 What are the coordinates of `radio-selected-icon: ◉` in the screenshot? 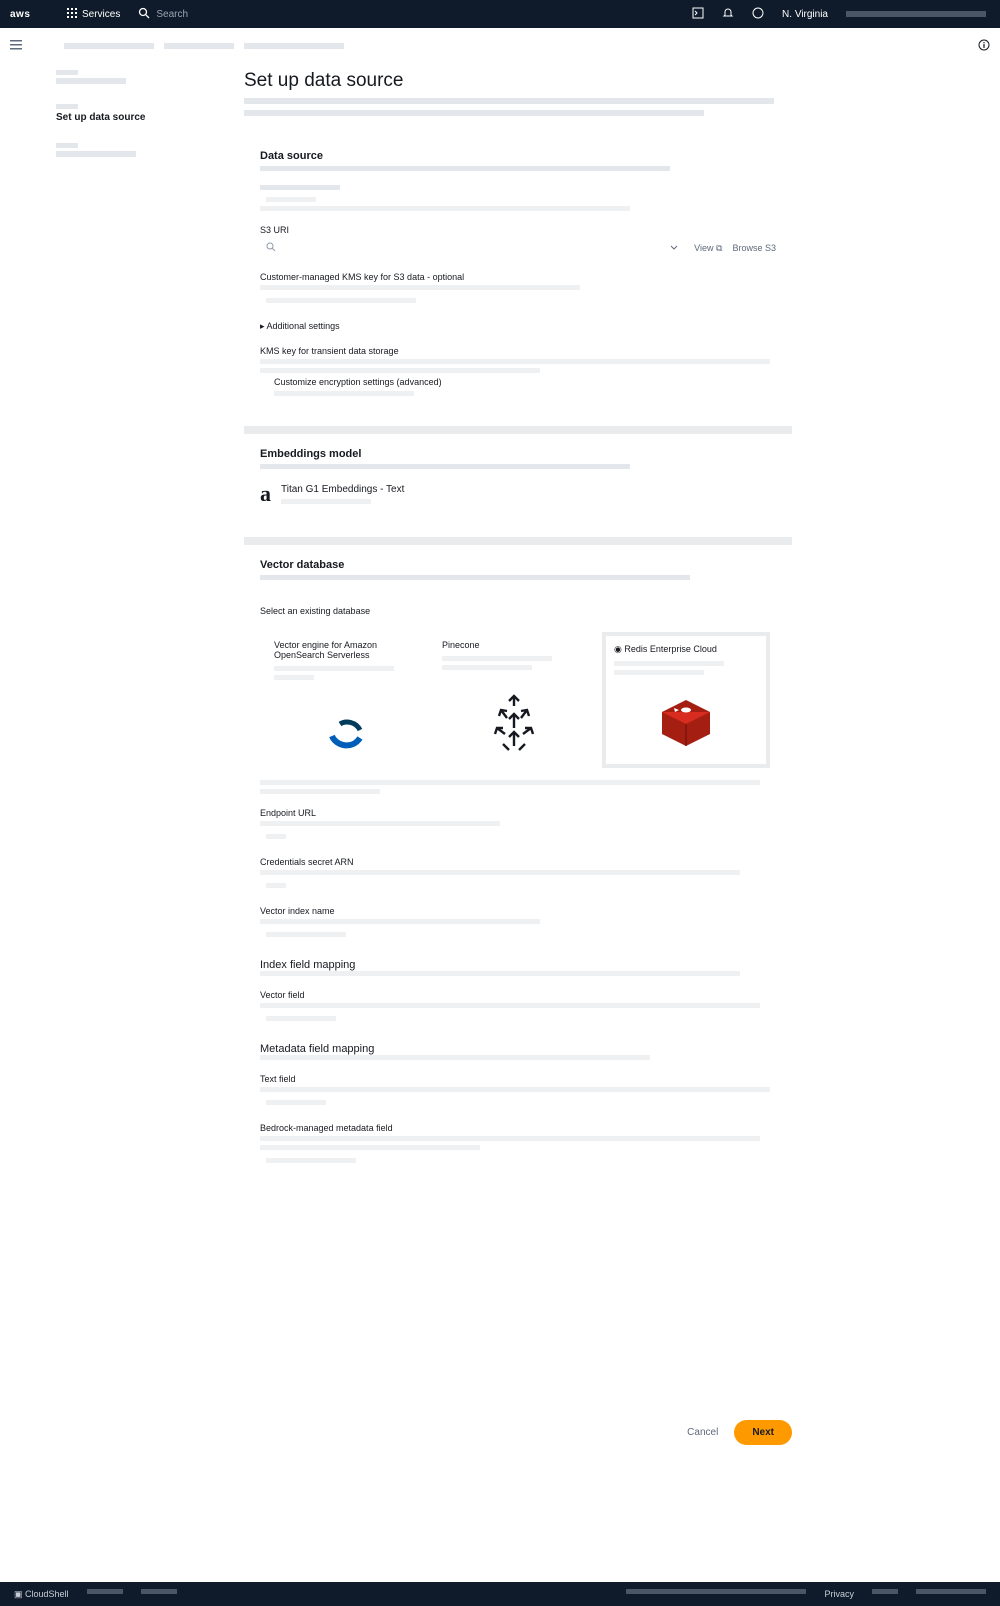 It's located at (618, 649).